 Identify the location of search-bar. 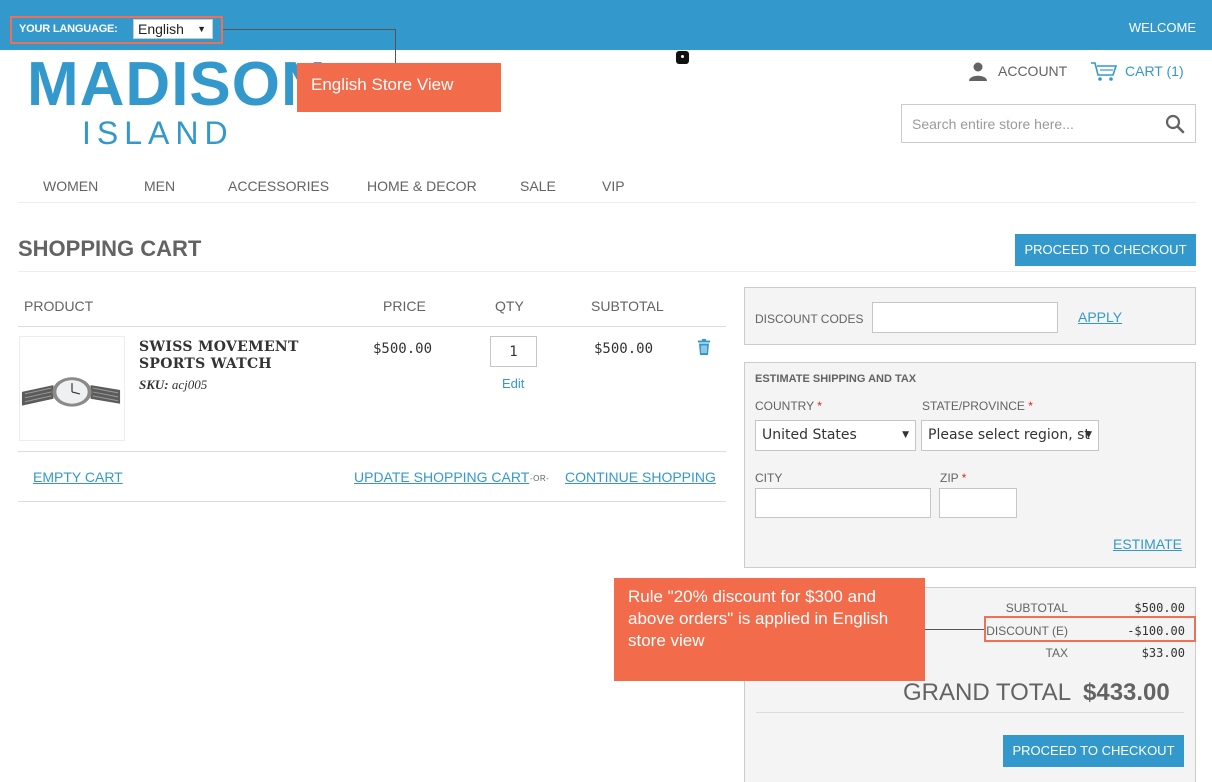
(1048, 123).